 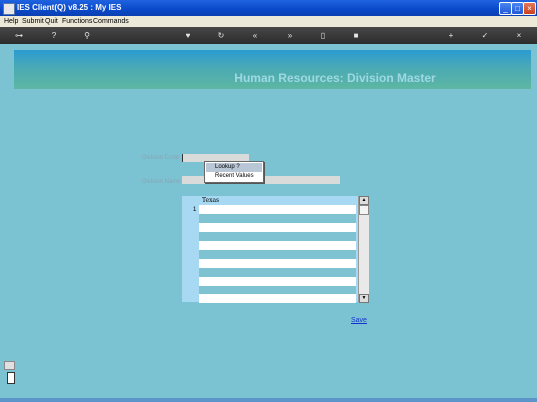 I want to click on grid-header, so click(x=277, y=200).